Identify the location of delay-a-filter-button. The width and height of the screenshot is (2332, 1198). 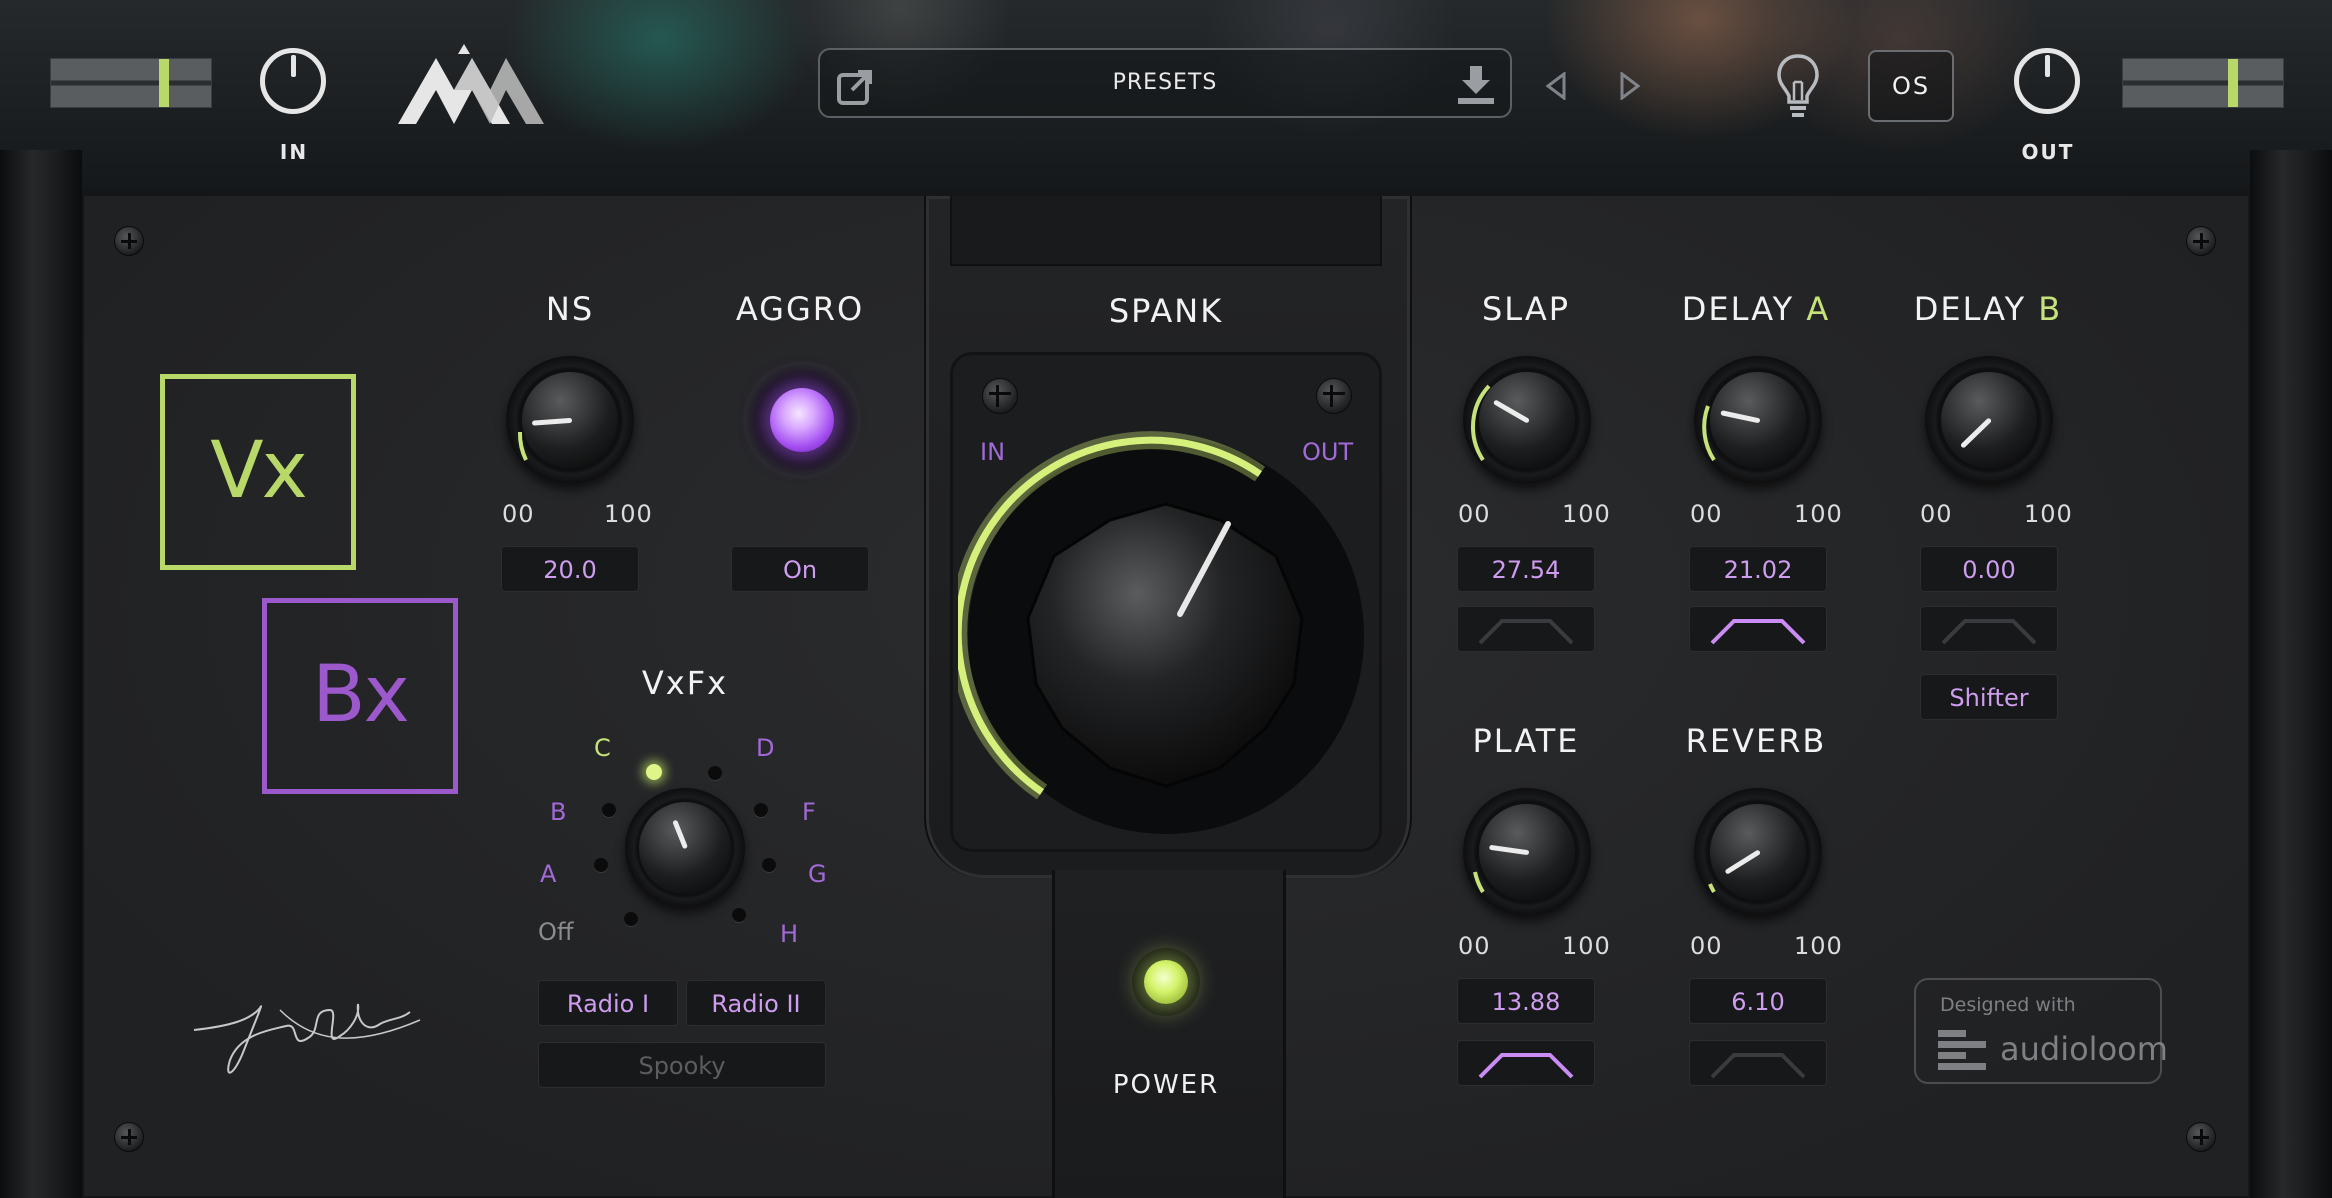
(1758, 629).